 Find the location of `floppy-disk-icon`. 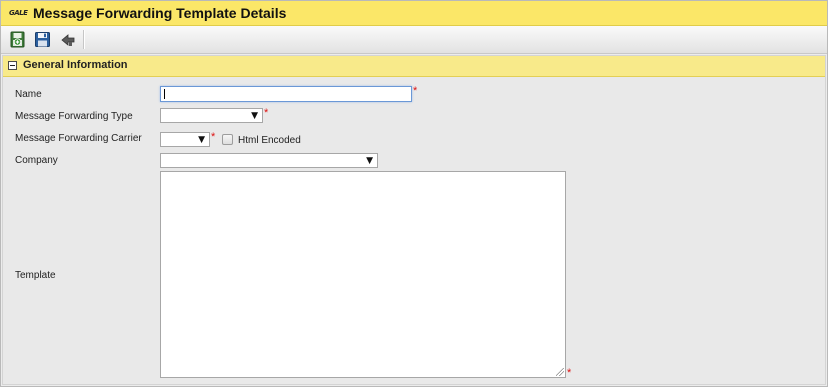

floppy-disk-icon is located at coordinates (42, 39).